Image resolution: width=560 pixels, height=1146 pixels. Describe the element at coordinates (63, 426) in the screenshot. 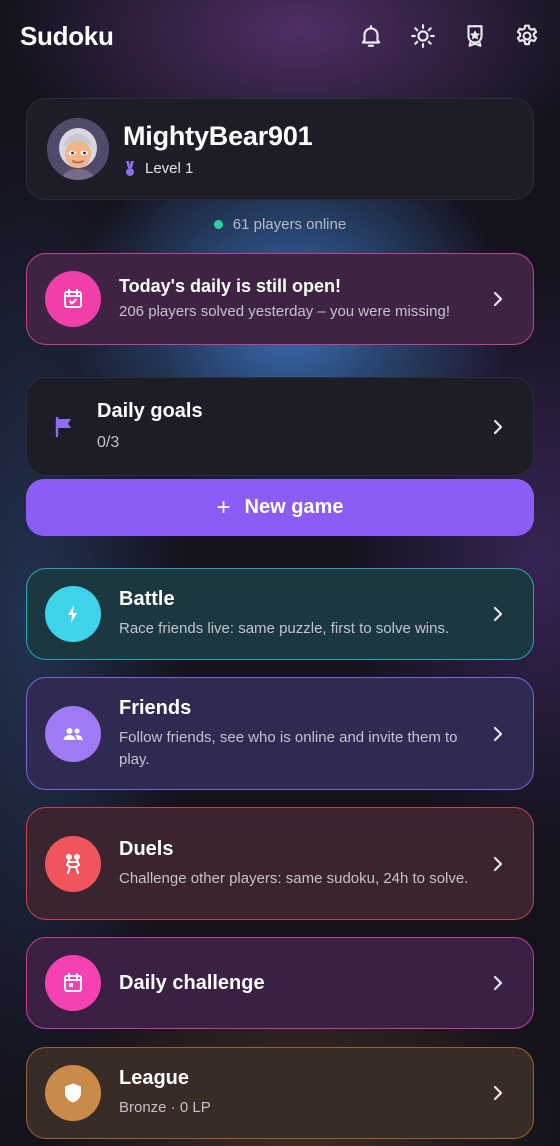

I see `flag-icon` at that location.